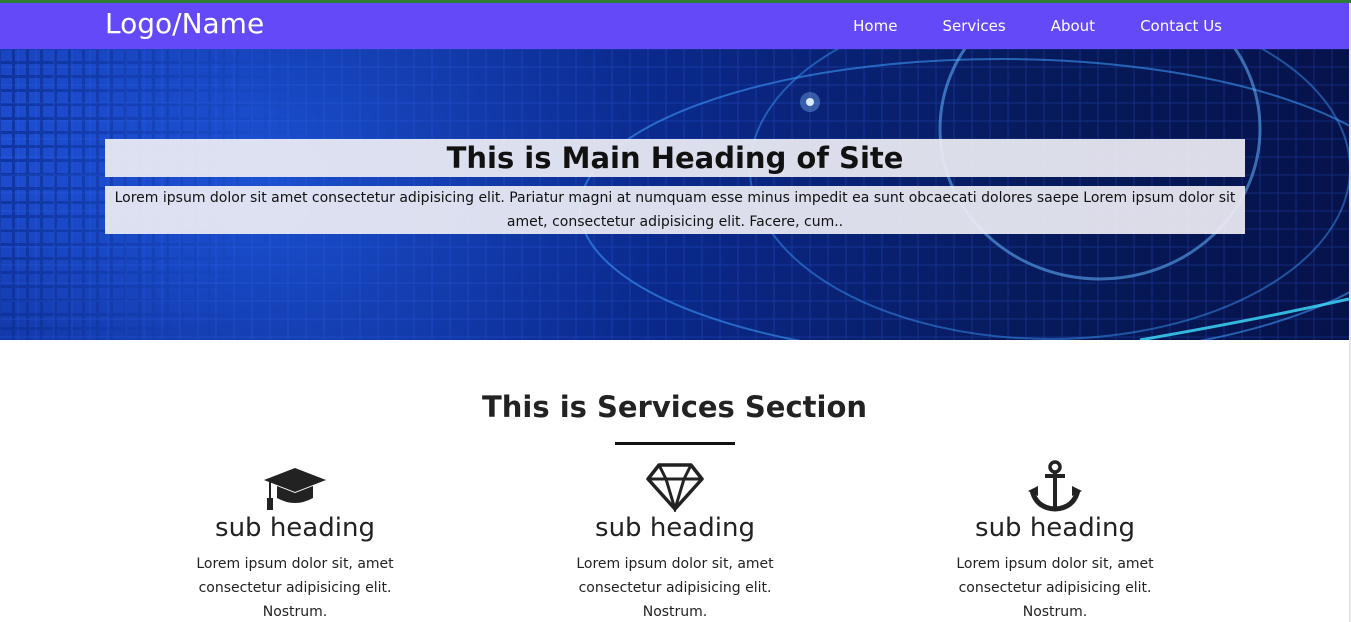 This screenshot has width=1351, height=622. Describe the element at coordinates (1073, 26) in the screenshot. I see `nav-about: About` at that location.